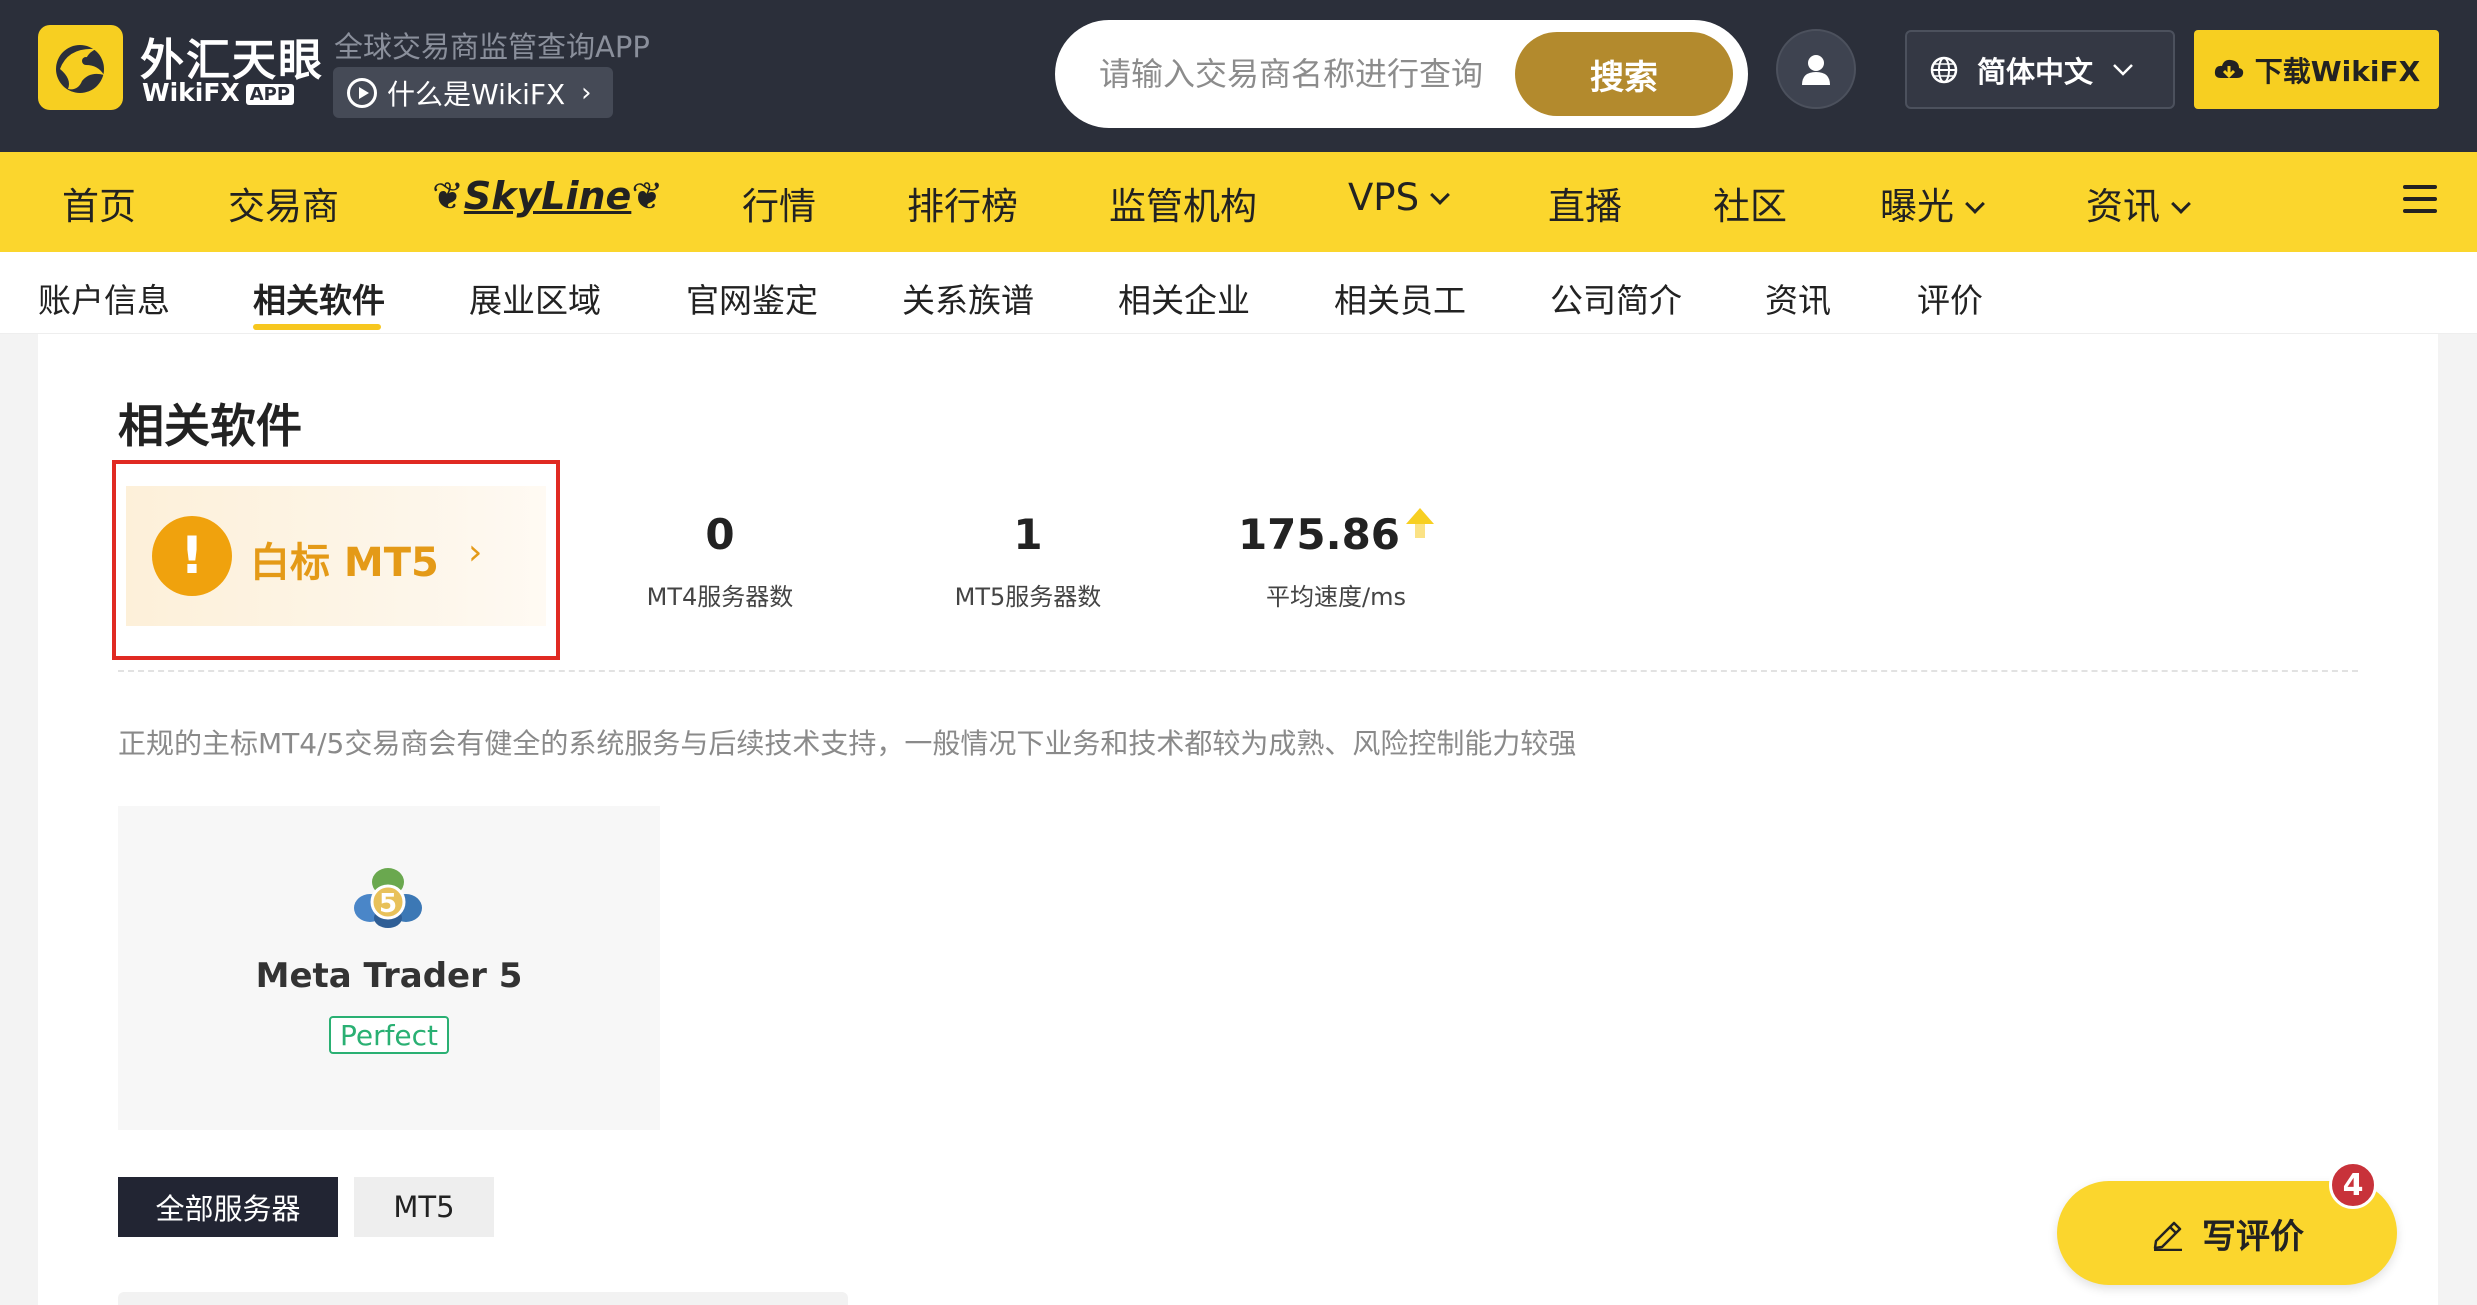 The height and width of the screenshot is (1305, 2477). What do you see at coordinates (1028, 561) in the screenshot?
I see `stat-mt5-servers: 1 MT5服务器数` at bounding box center [1028, 561].